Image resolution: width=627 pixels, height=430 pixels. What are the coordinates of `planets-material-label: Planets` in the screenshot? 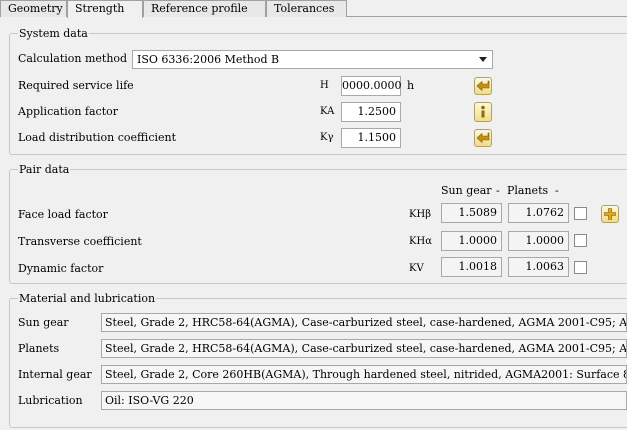 It's located at (39, 348).